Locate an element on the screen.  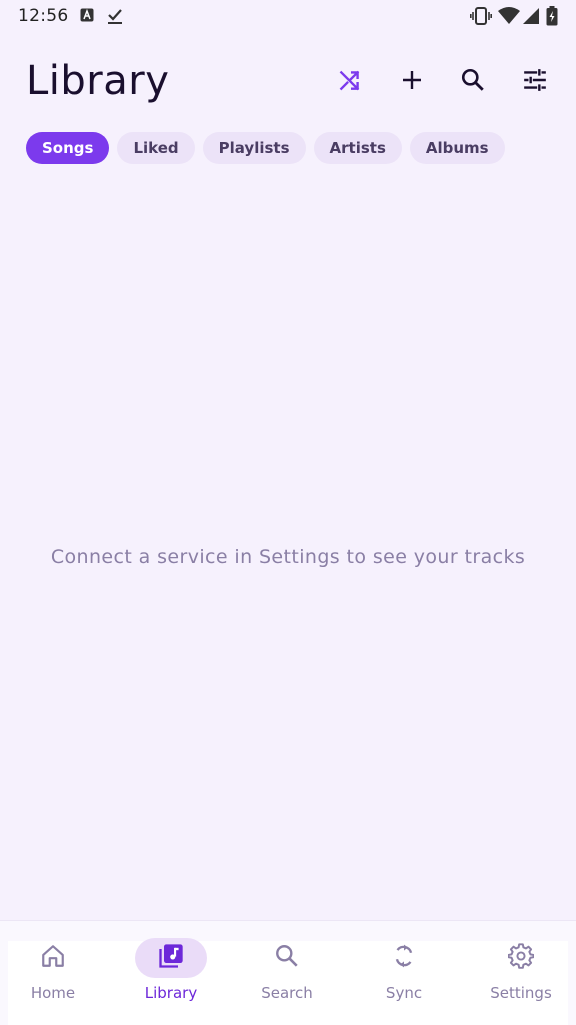
status-bar: 12:56 is located at coordinates (288, 16).